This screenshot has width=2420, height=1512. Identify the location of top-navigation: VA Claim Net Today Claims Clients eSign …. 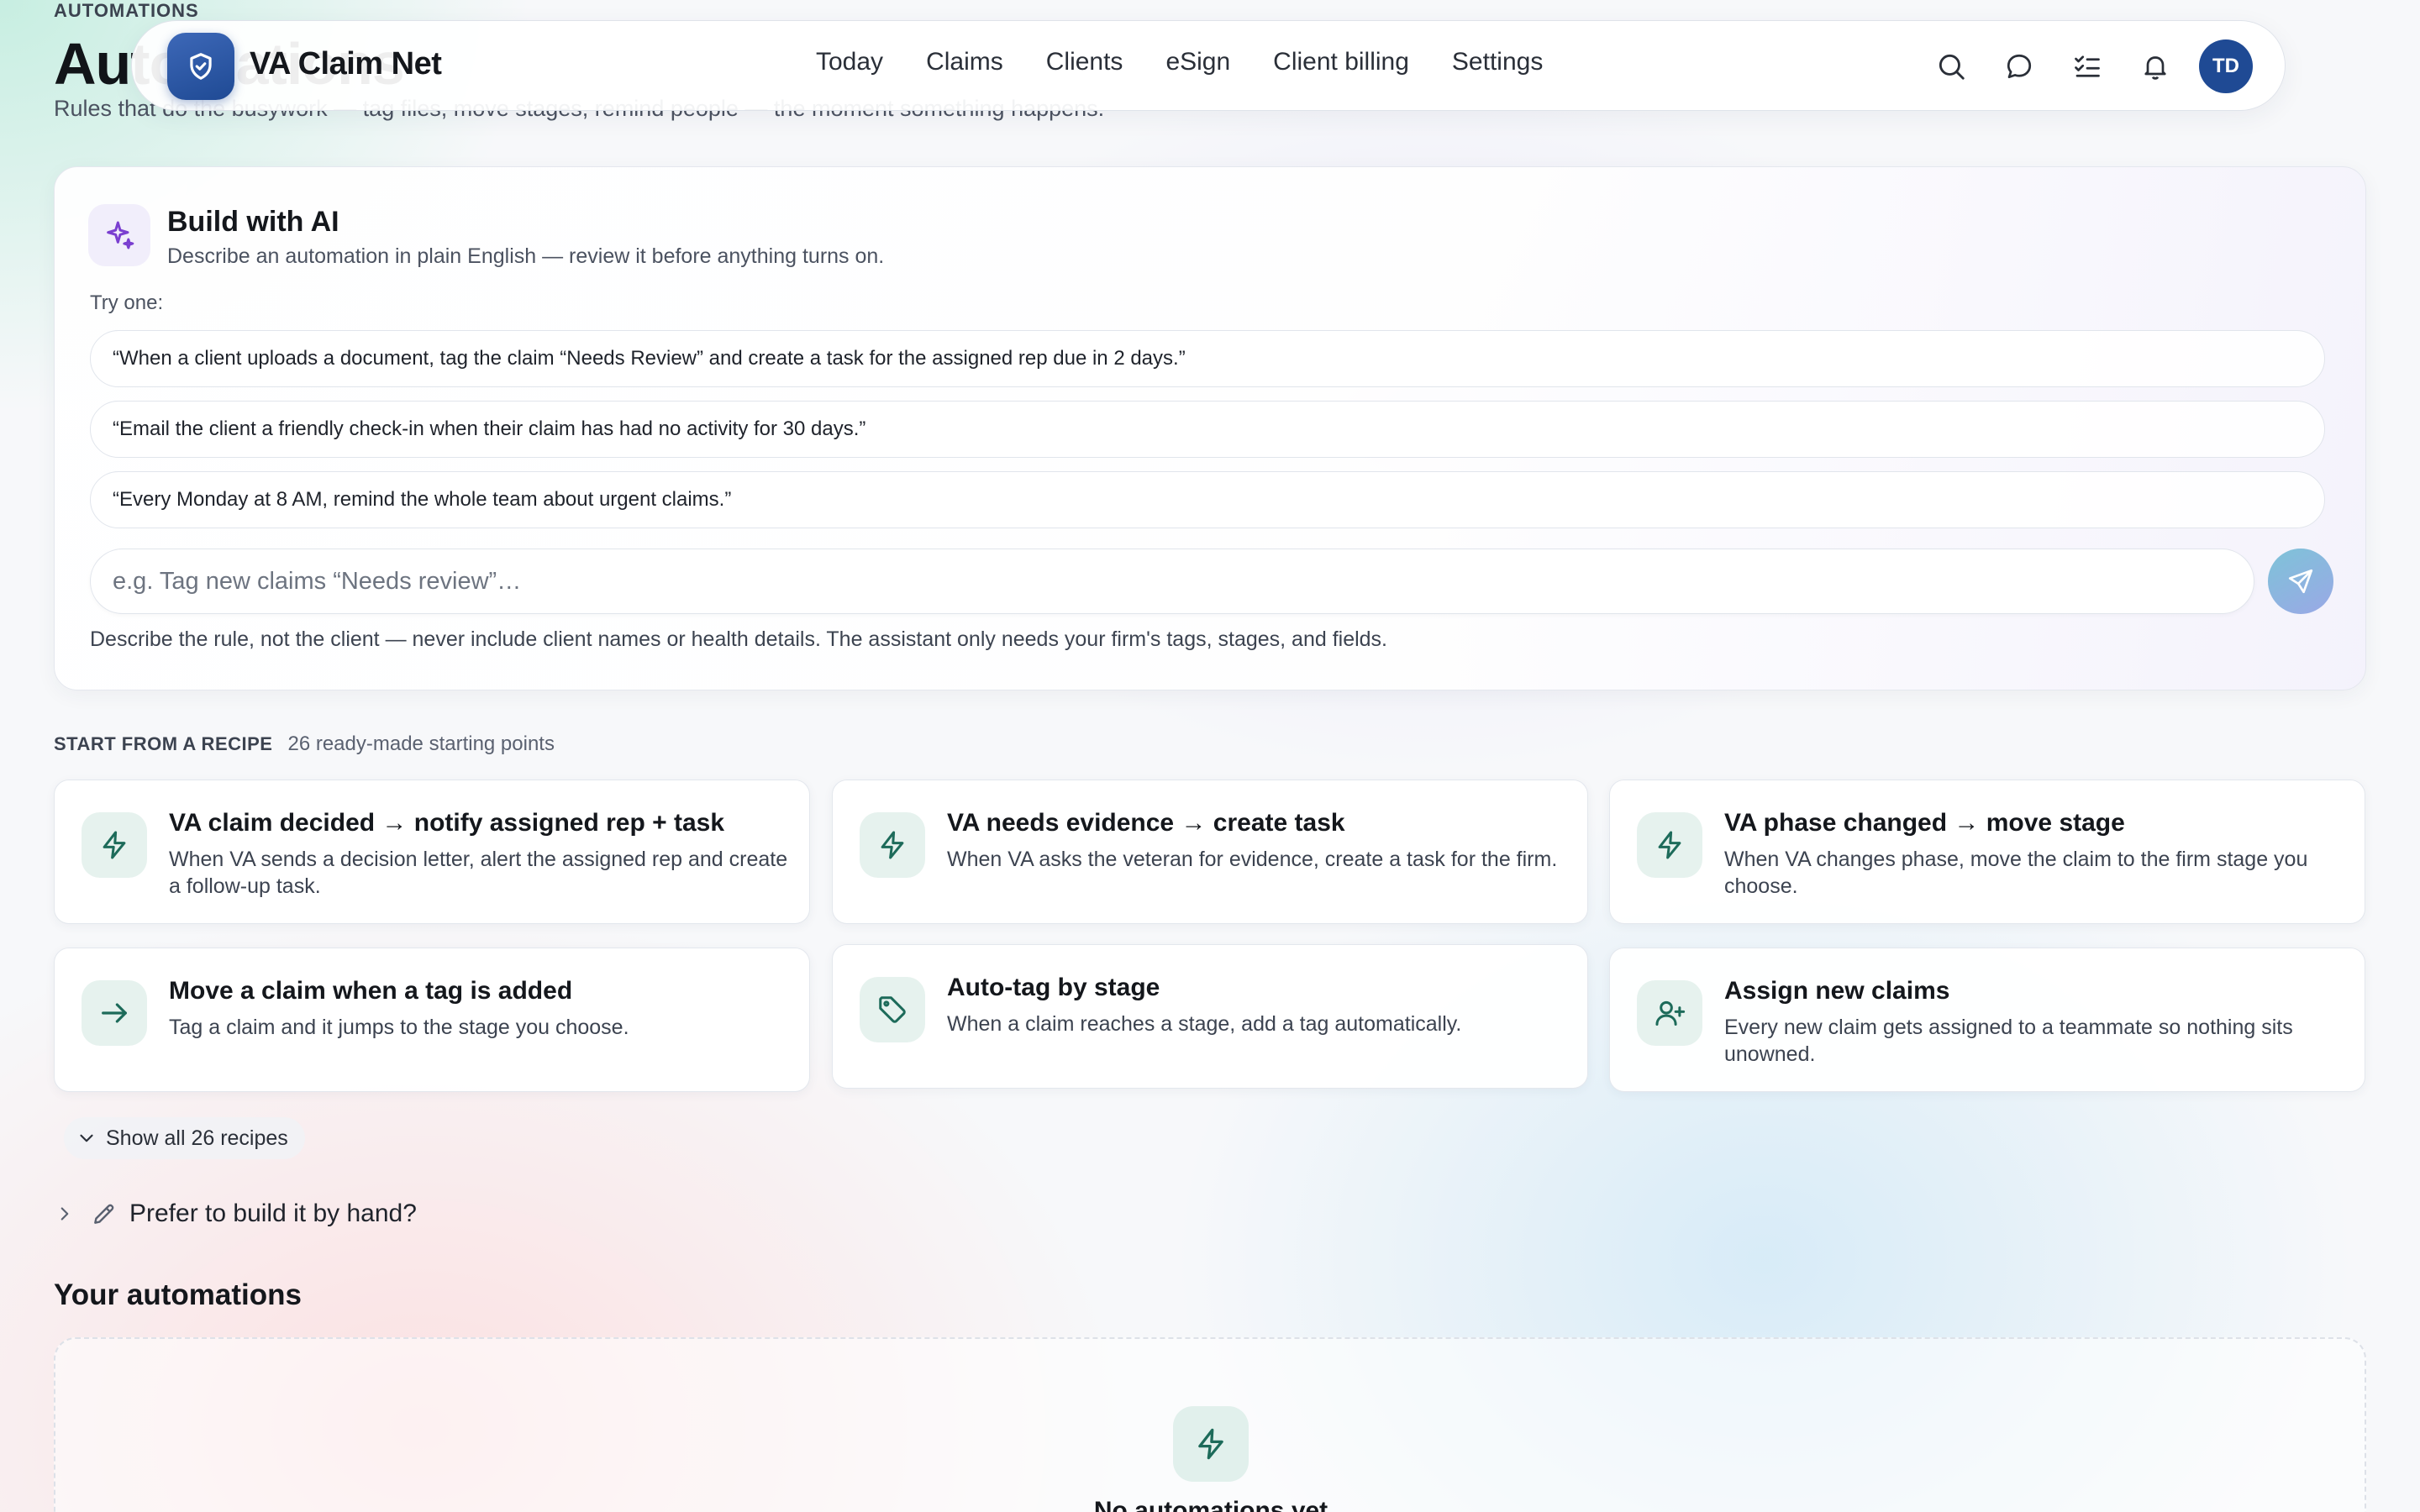
(1208, 65).